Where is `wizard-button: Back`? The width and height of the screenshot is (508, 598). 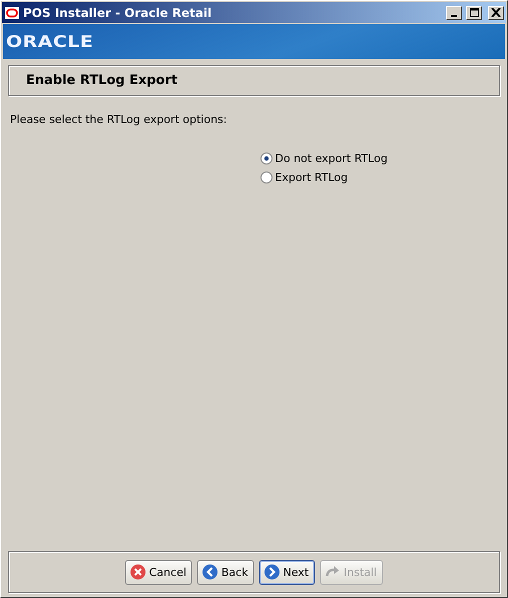
wizard-button: Back is located at coordinates (225, 572).